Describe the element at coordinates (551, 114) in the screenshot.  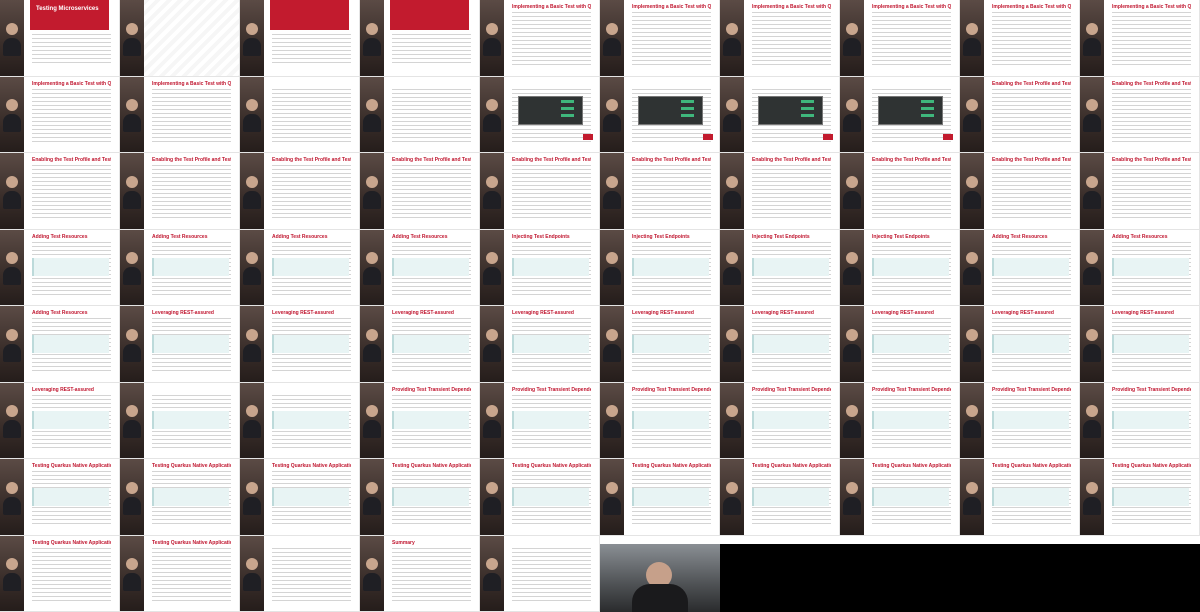
I see `book-page` at that location.